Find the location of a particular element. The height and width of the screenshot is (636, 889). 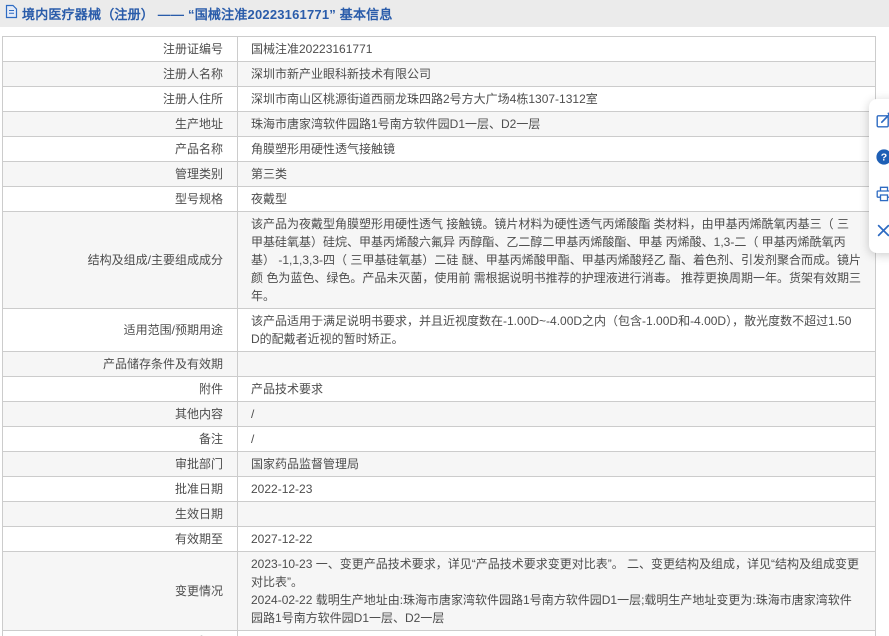

row-label: 适用范围/预期用途 is located at coordinates (120, 330).